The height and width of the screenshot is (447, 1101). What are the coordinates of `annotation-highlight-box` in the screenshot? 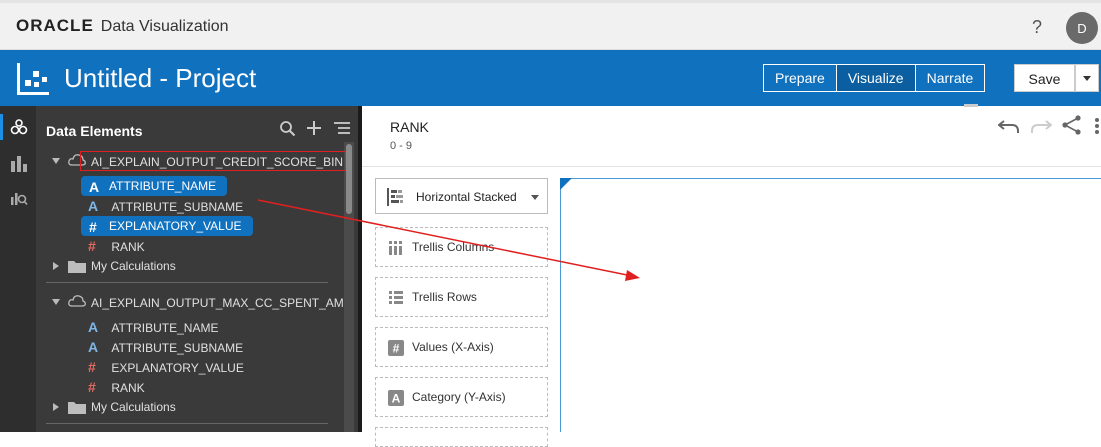 It's located at (213, 161).